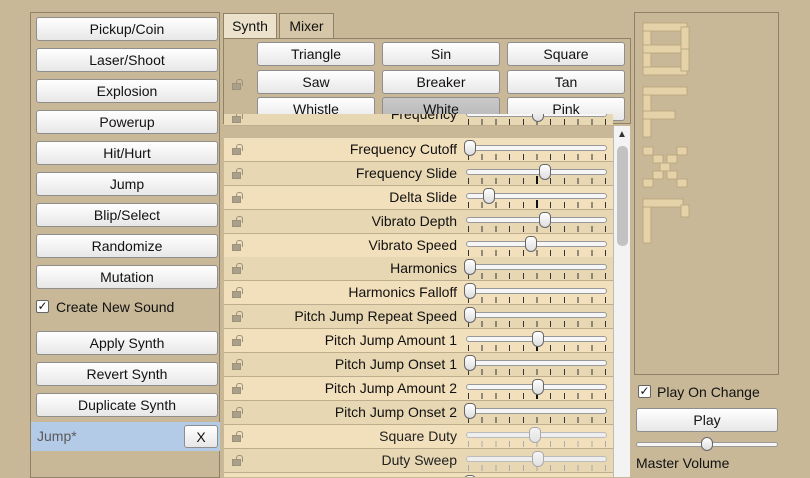 The height and width of the screenshot is (478, 810). What do you see at coordinates (707, 420) in the screenshot?
I see `play-button: Play` at bounding box center [707, 420].